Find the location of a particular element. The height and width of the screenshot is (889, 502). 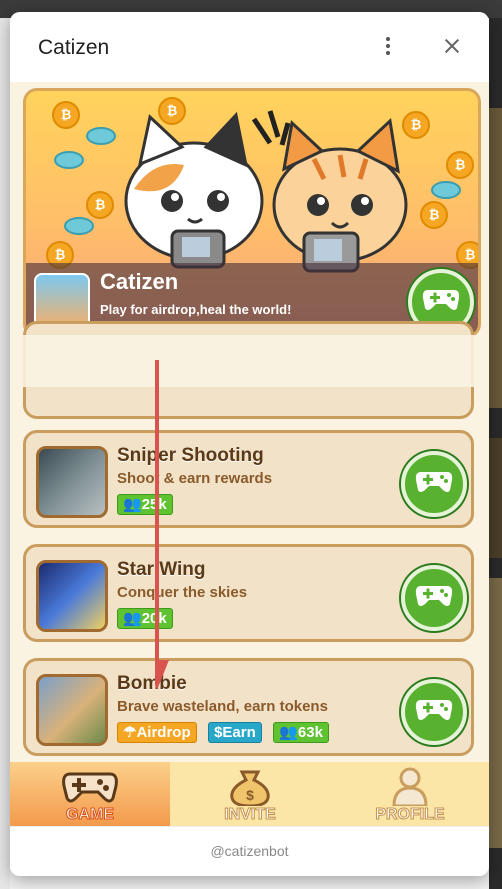

game-description: Shoot & earn rewards is located at coordinates (195, 478).